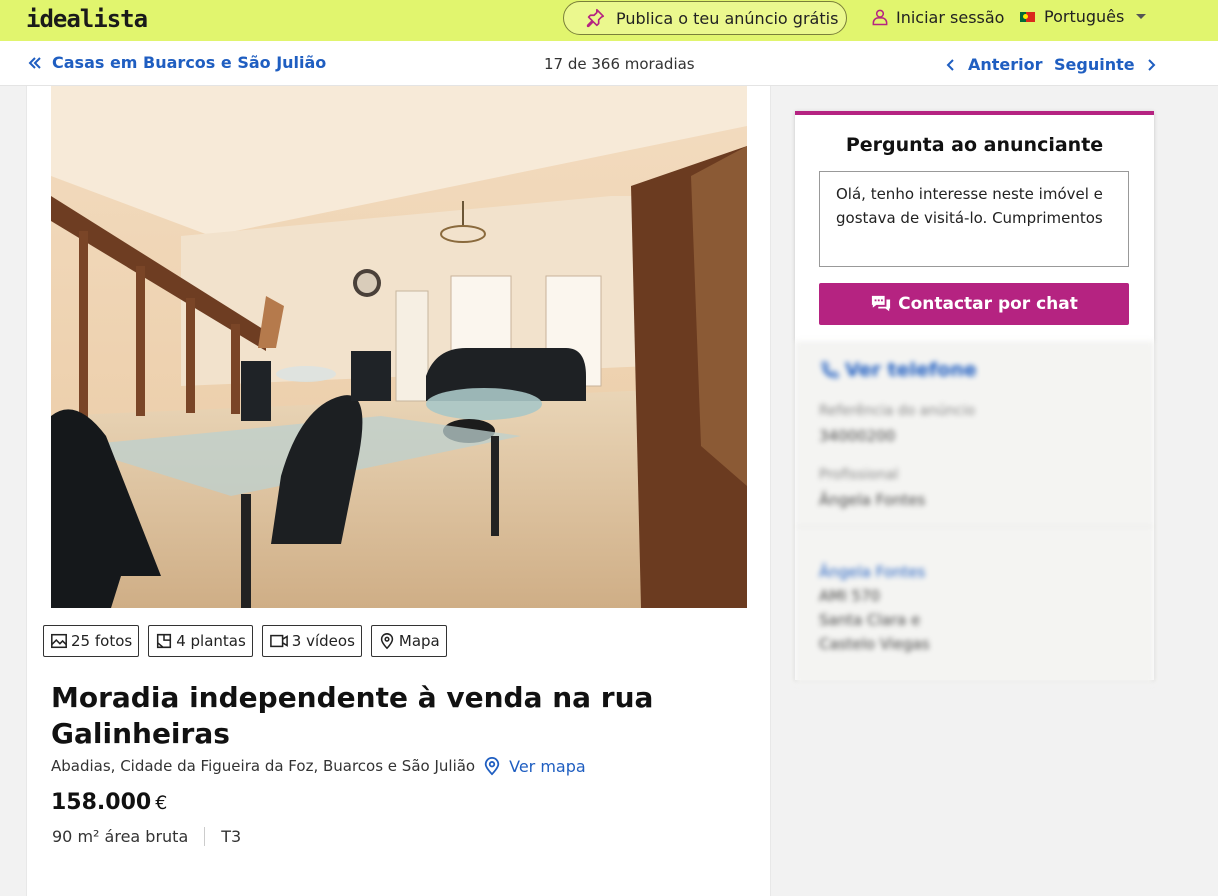 The width and height of the screenshot is (1218, 896). What do you see at coordinates (595, 18) in the screenshot?
I see `pin-icon` at bounding box center [595, 18].